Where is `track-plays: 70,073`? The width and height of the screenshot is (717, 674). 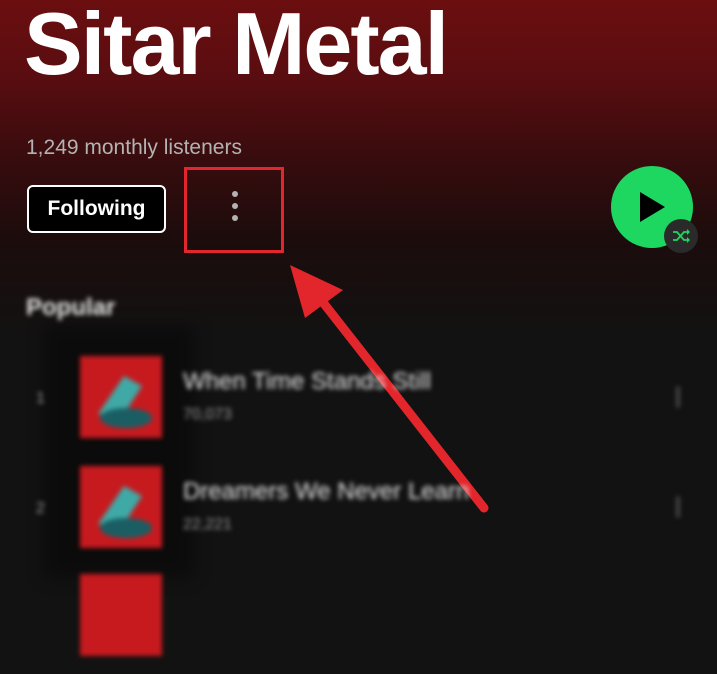 track-plays: 70,073 is located at coordinates (207, 414).